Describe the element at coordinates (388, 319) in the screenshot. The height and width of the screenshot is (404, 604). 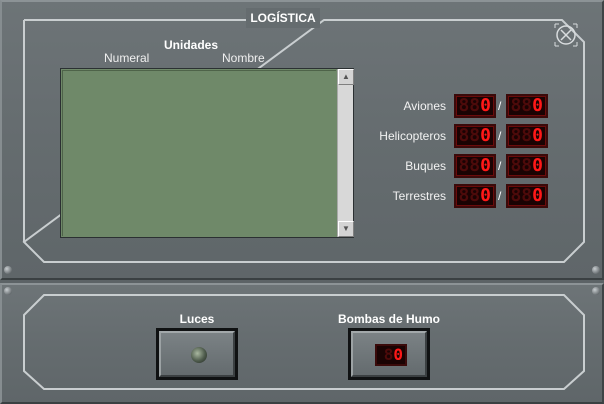
I see `smoke-label: Bombas de Humo` at that location.